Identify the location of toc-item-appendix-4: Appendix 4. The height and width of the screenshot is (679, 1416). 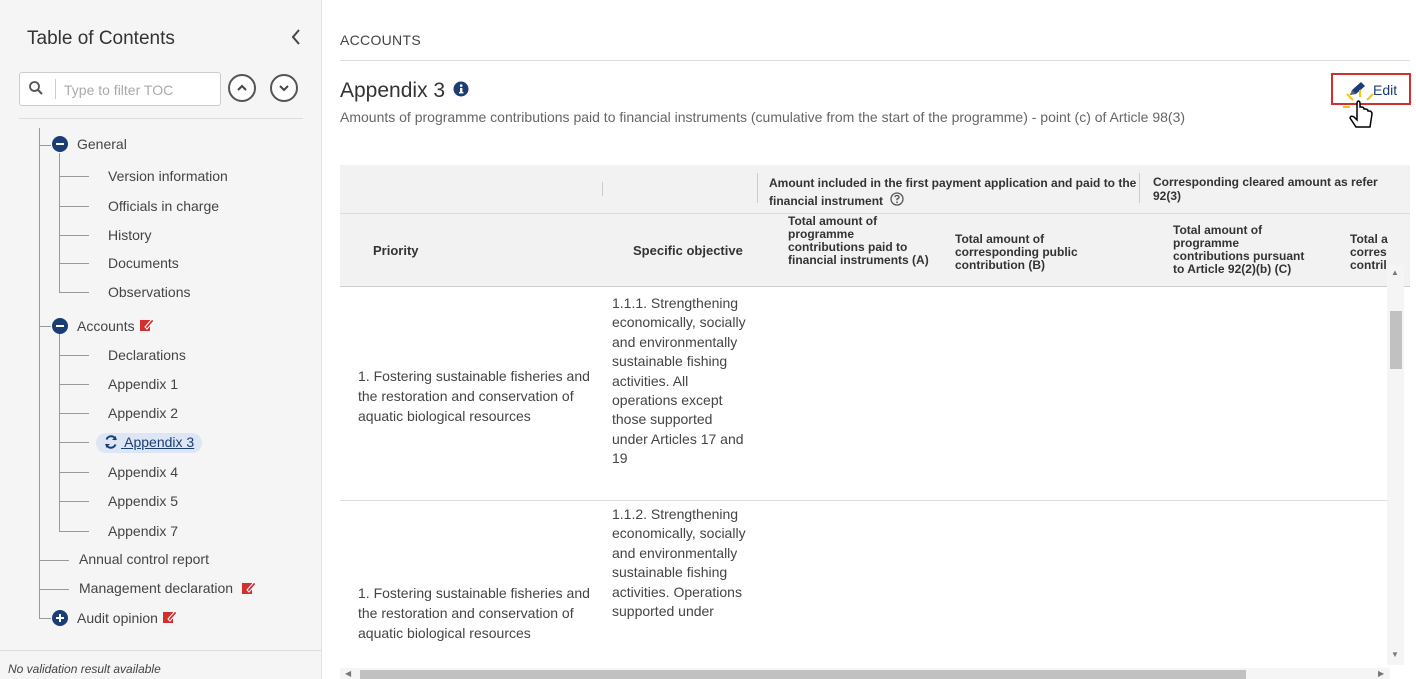
(143, 472).